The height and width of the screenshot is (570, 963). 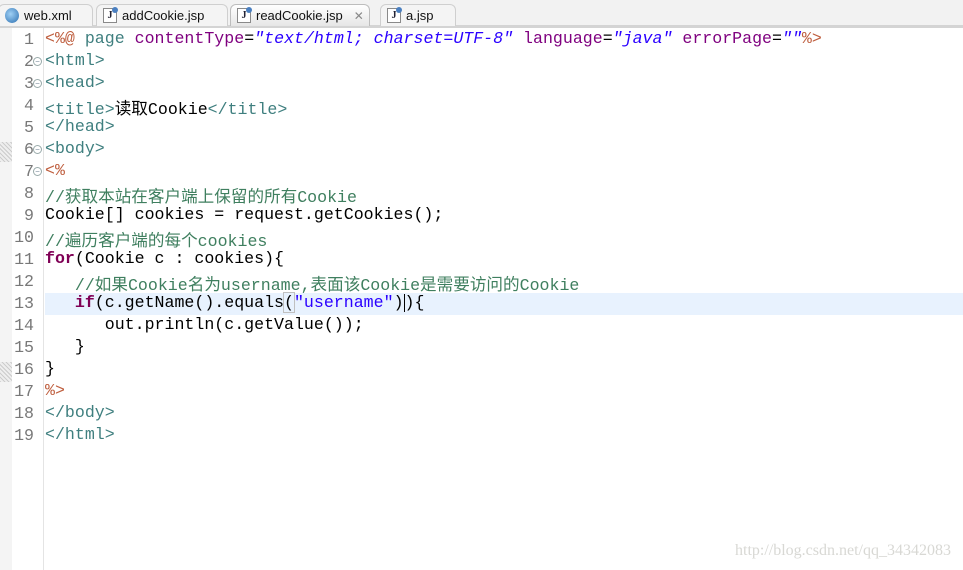 I want to click on line-number: 14, so click(x=24, y=325).